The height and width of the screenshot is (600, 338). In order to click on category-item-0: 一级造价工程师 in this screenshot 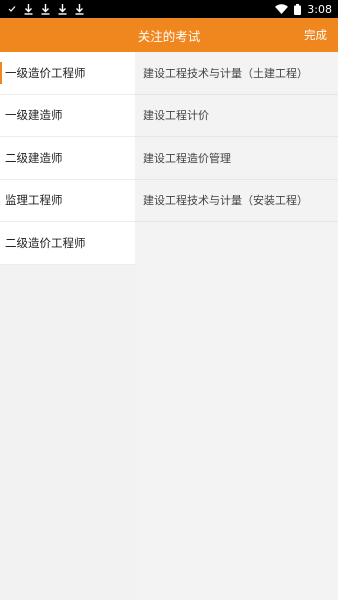, I will do `click(67, 73)`.